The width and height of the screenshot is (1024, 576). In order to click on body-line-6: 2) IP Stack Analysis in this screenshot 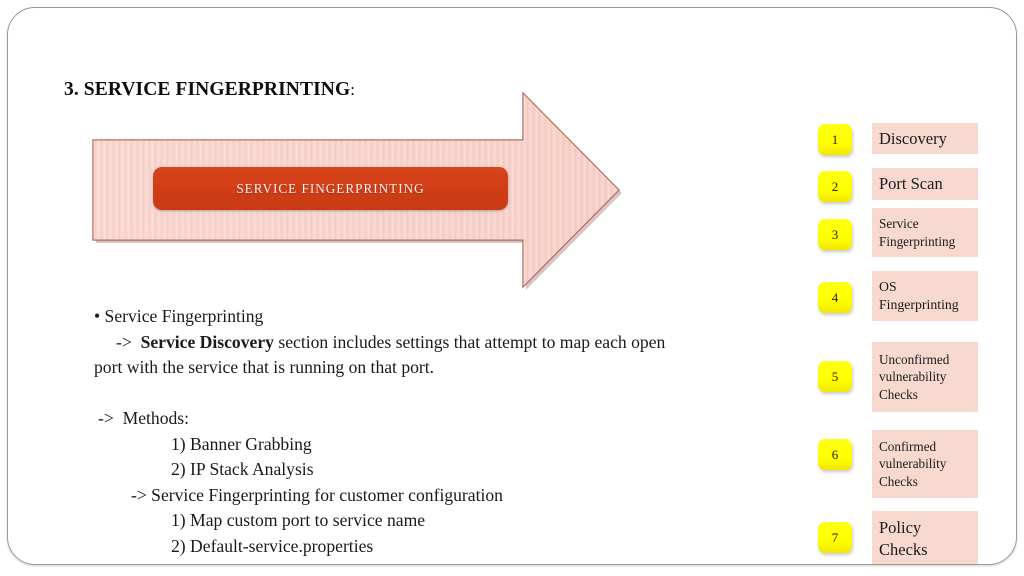, I will do `click(242, 469)`.